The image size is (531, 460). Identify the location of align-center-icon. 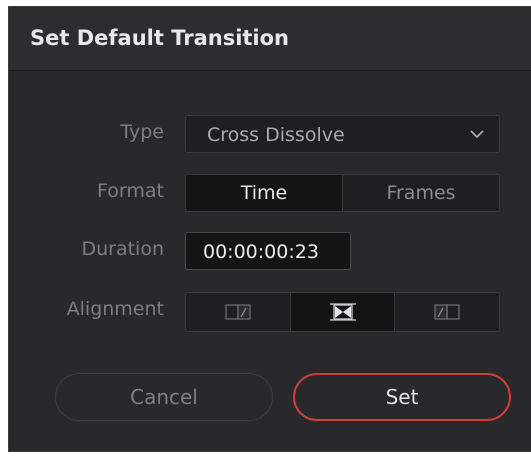
(342, 312).